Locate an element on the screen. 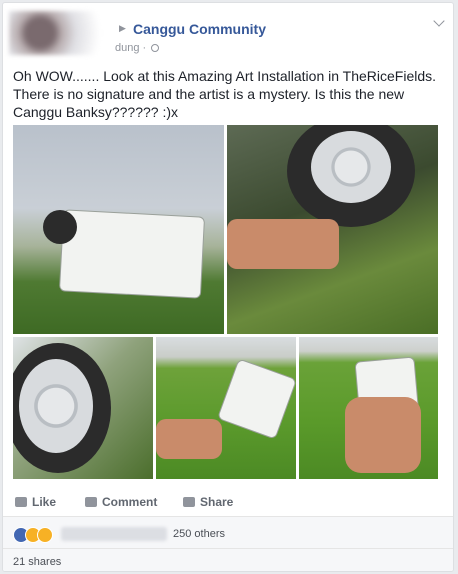 The width and height of the screenshot is (458, 574). comment-icon is located at coordinates (91, 502).